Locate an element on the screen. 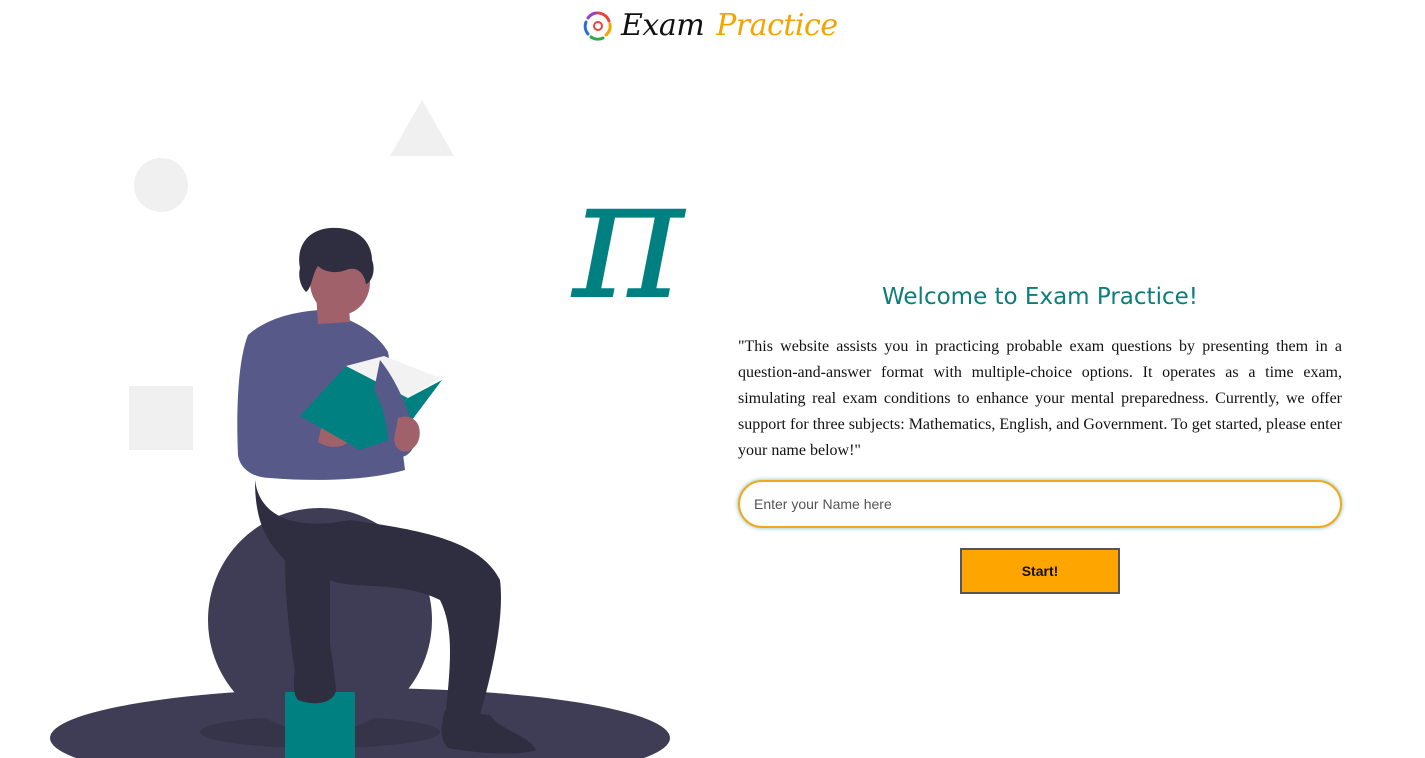  start-button-container: Start! is located at coordinates (1040, 571).